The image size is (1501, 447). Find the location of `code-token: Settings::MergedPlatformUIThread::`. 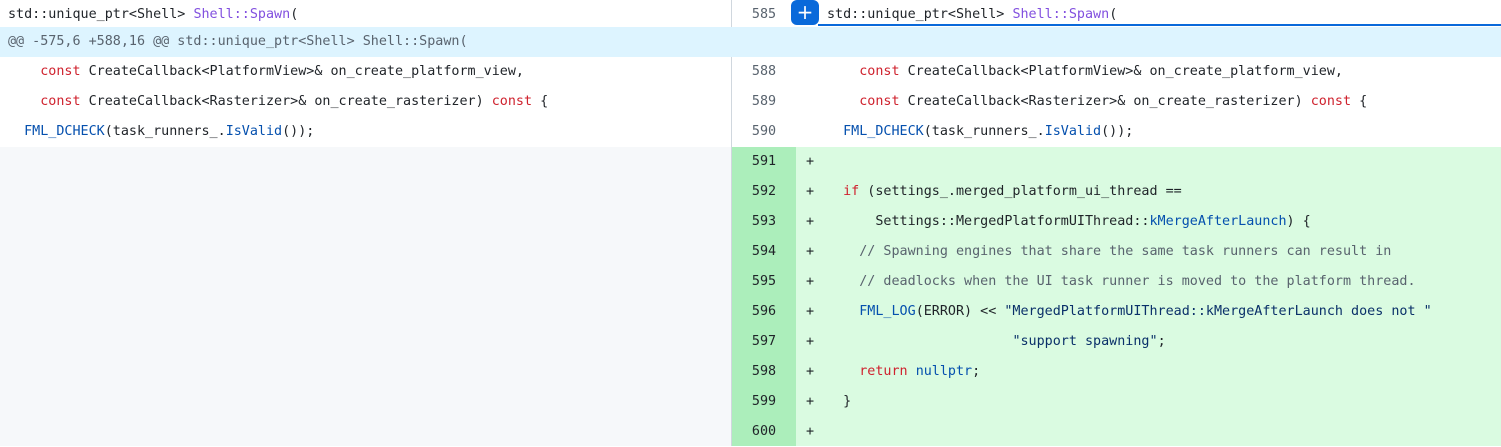

code-token: Settings::MergedPlatformUIThread:: is located at coordinates (1012, 221).